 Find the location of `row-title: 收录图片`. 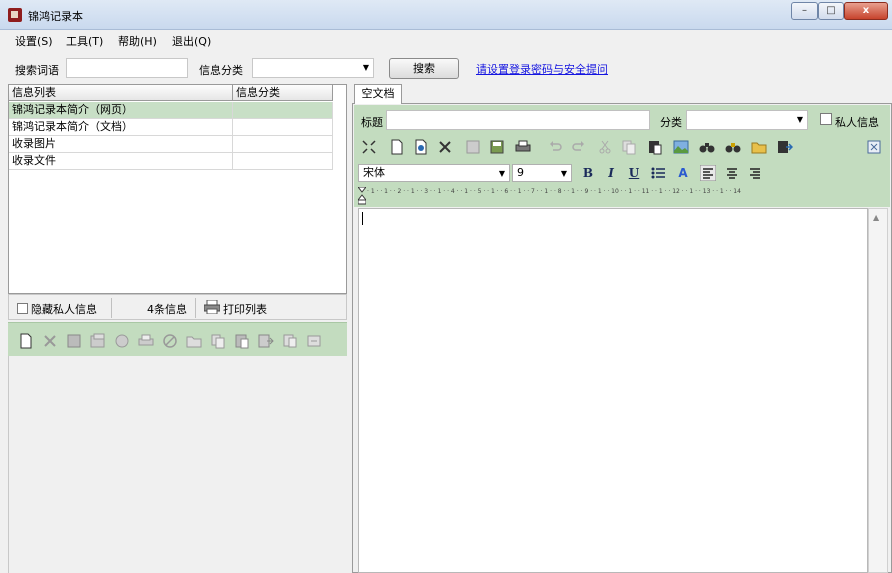

row-title: 收录图片 is located at coordinates (121, 144).